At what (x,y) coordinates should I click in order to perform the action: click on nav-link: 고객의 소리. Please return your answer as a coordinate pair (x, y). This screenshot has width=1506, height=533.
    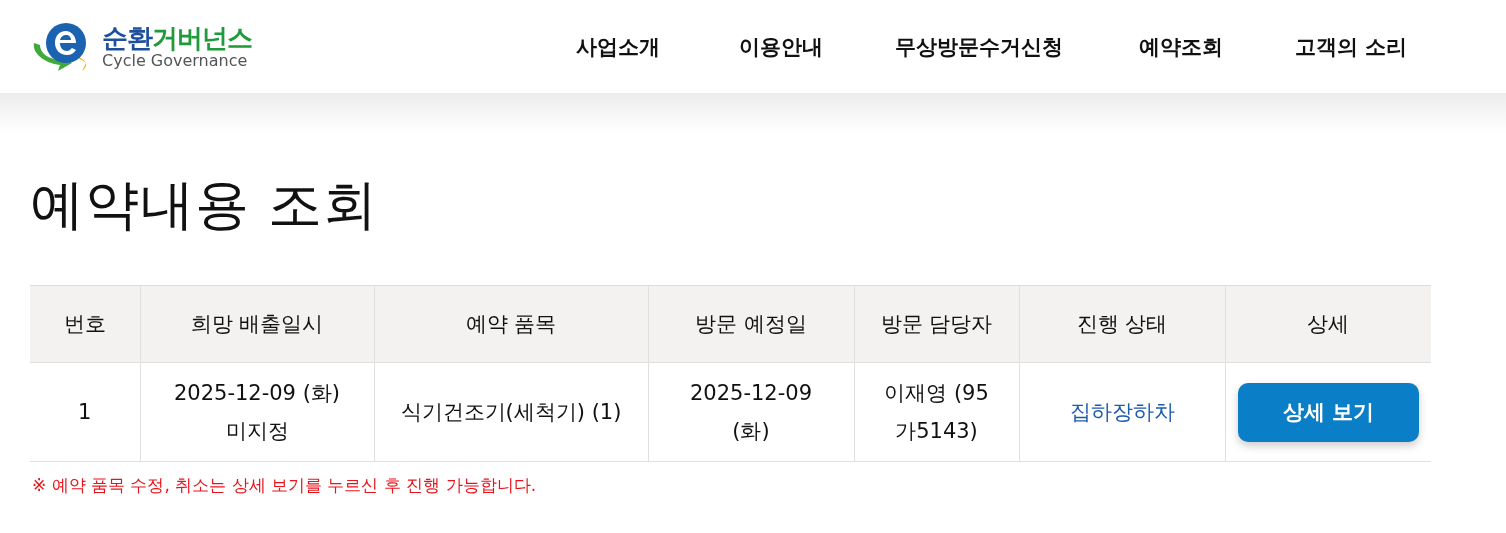
    Looking at the image, I should click on (1351, 46).